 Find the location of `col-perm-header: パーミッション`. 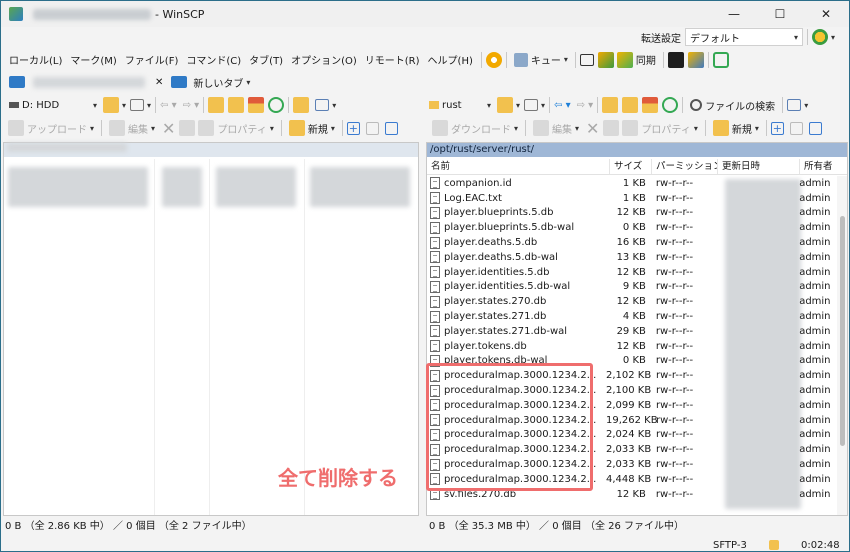

col-perm-header: パーミッション is located at coordinates (685, 166).